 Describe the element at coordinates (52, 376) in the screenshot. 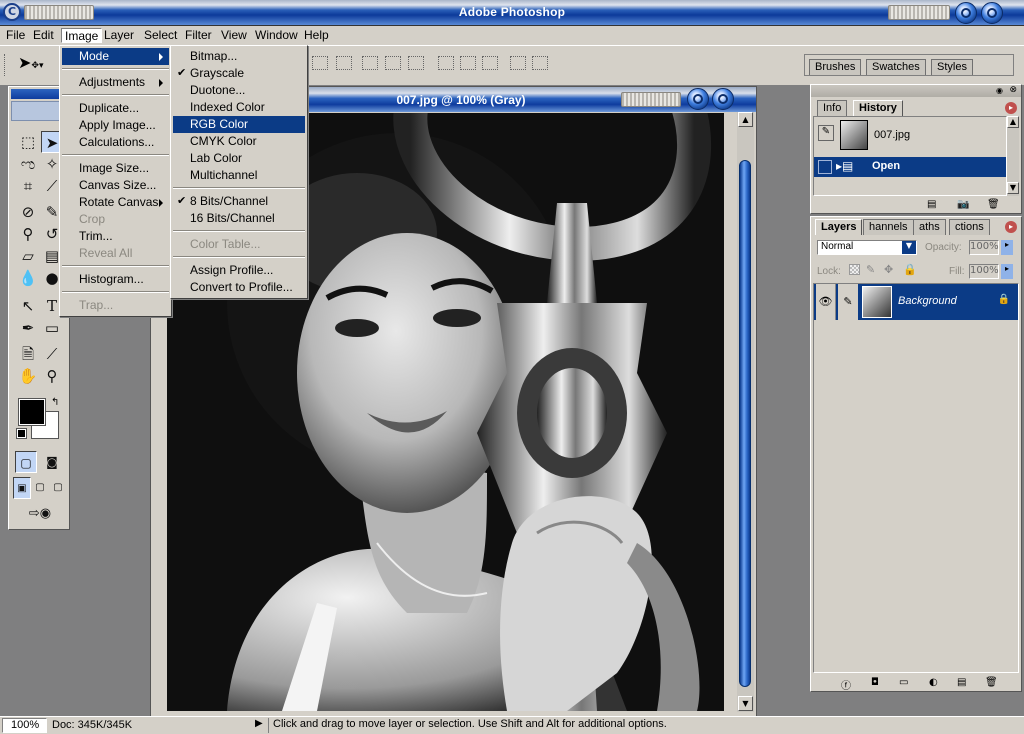

I see `zoom-tool-icon: ⚲` at that location.